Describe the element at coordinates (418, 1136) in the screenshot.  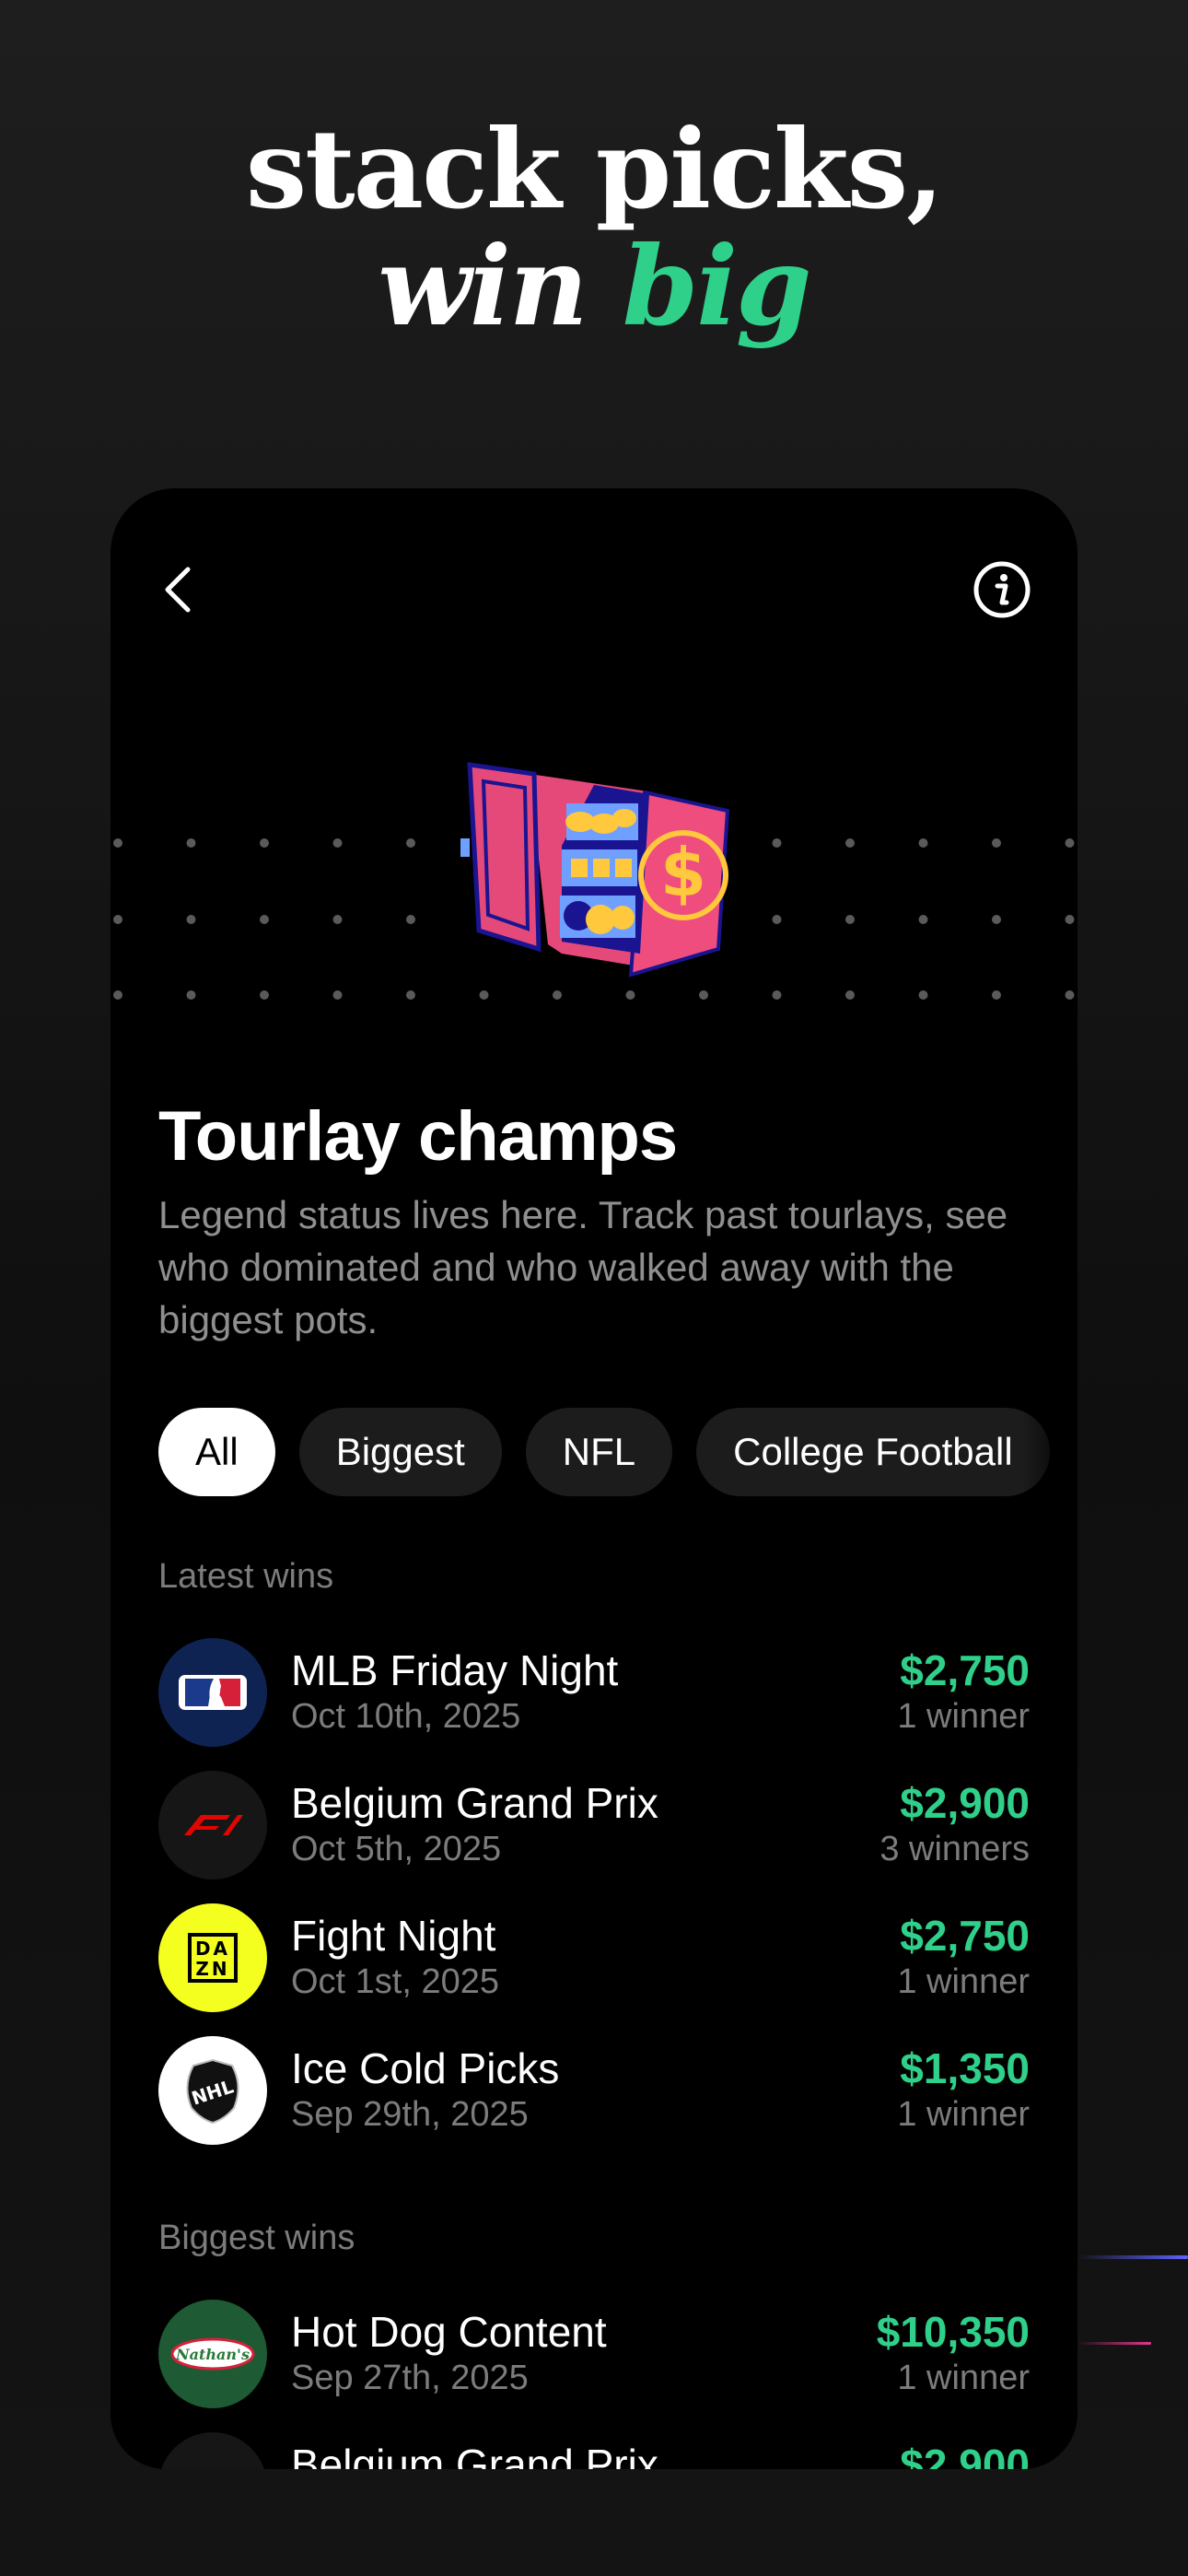
I see `page-title: Tourlay champs` at that location.